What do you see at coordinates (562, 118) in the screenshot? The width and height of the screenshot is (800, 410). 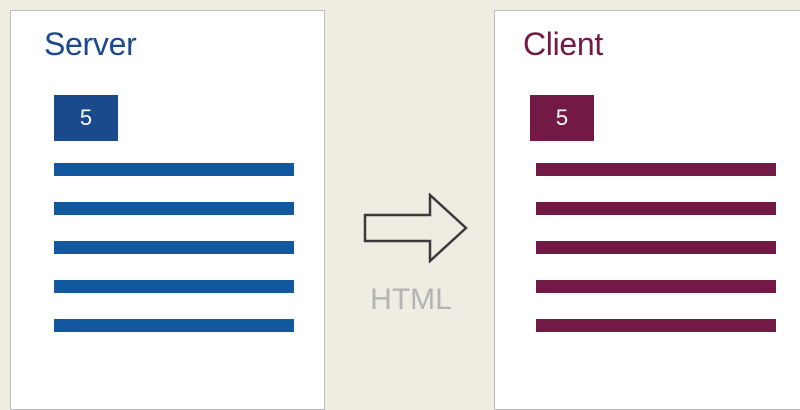 I see `client-badge: 5` at bounding box center [562, 118].